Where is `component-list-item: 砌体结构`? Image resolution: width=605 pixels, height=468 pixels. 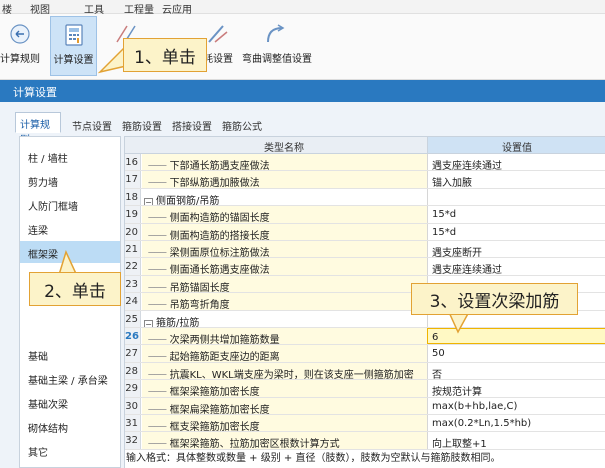
component-list-item: 砌体结构 is located at coordinates (70, 426).